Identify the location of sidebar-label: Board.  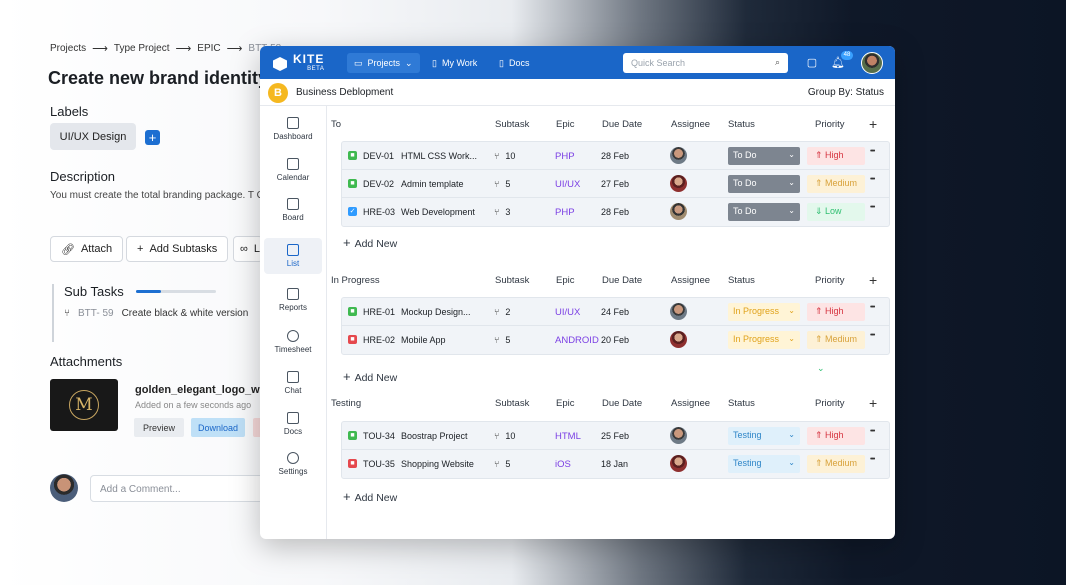
(293, 217).